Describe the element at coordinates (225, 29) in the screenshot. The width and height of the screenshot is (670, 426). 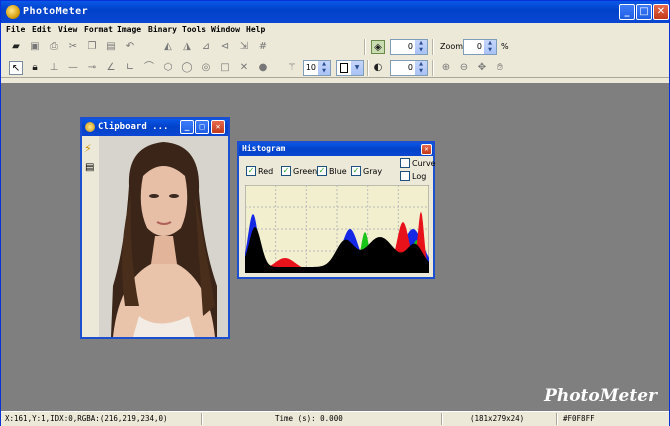
I see `menu-window: Window` at that location.